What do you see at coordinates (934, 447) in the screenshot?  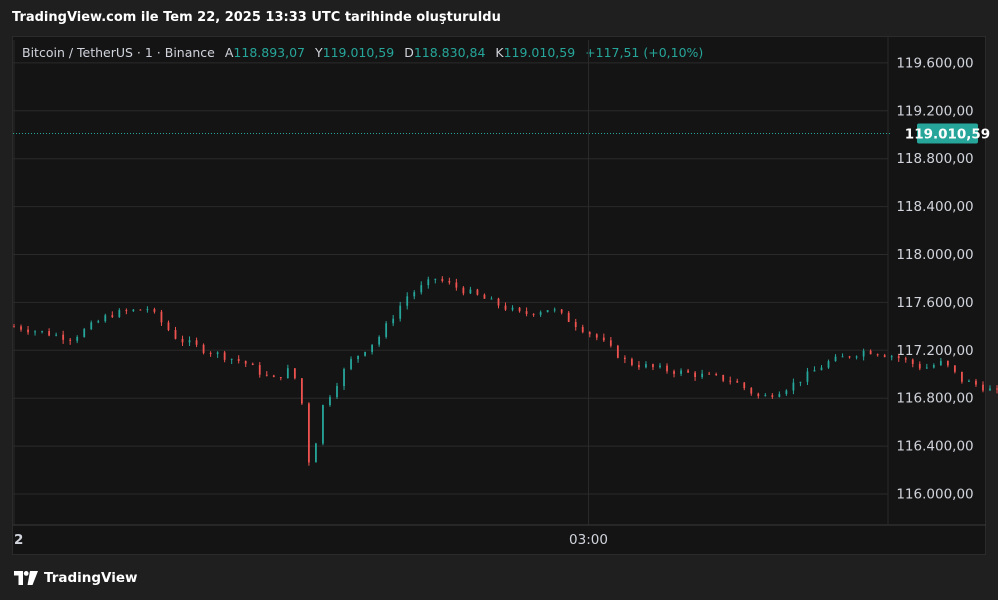 I see `y-tick-label: 116.400,00` at bounding box center [934, 447].